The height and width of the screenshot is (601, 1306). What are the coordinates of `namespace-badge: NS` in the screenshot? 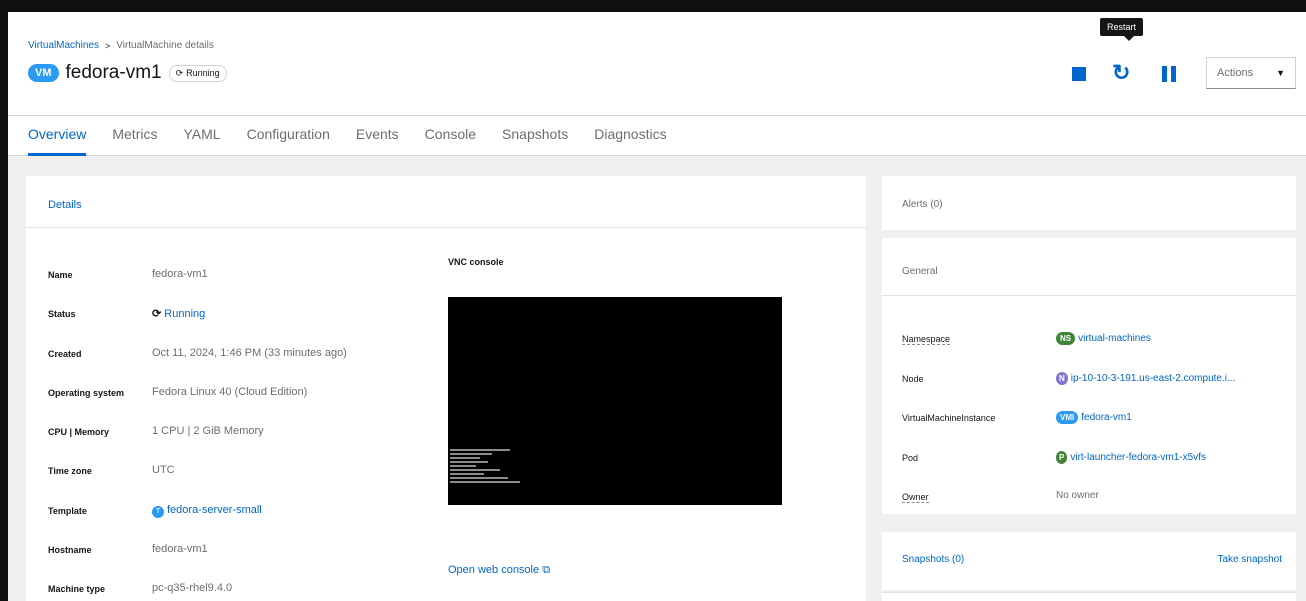 It's located at (1066, 338).